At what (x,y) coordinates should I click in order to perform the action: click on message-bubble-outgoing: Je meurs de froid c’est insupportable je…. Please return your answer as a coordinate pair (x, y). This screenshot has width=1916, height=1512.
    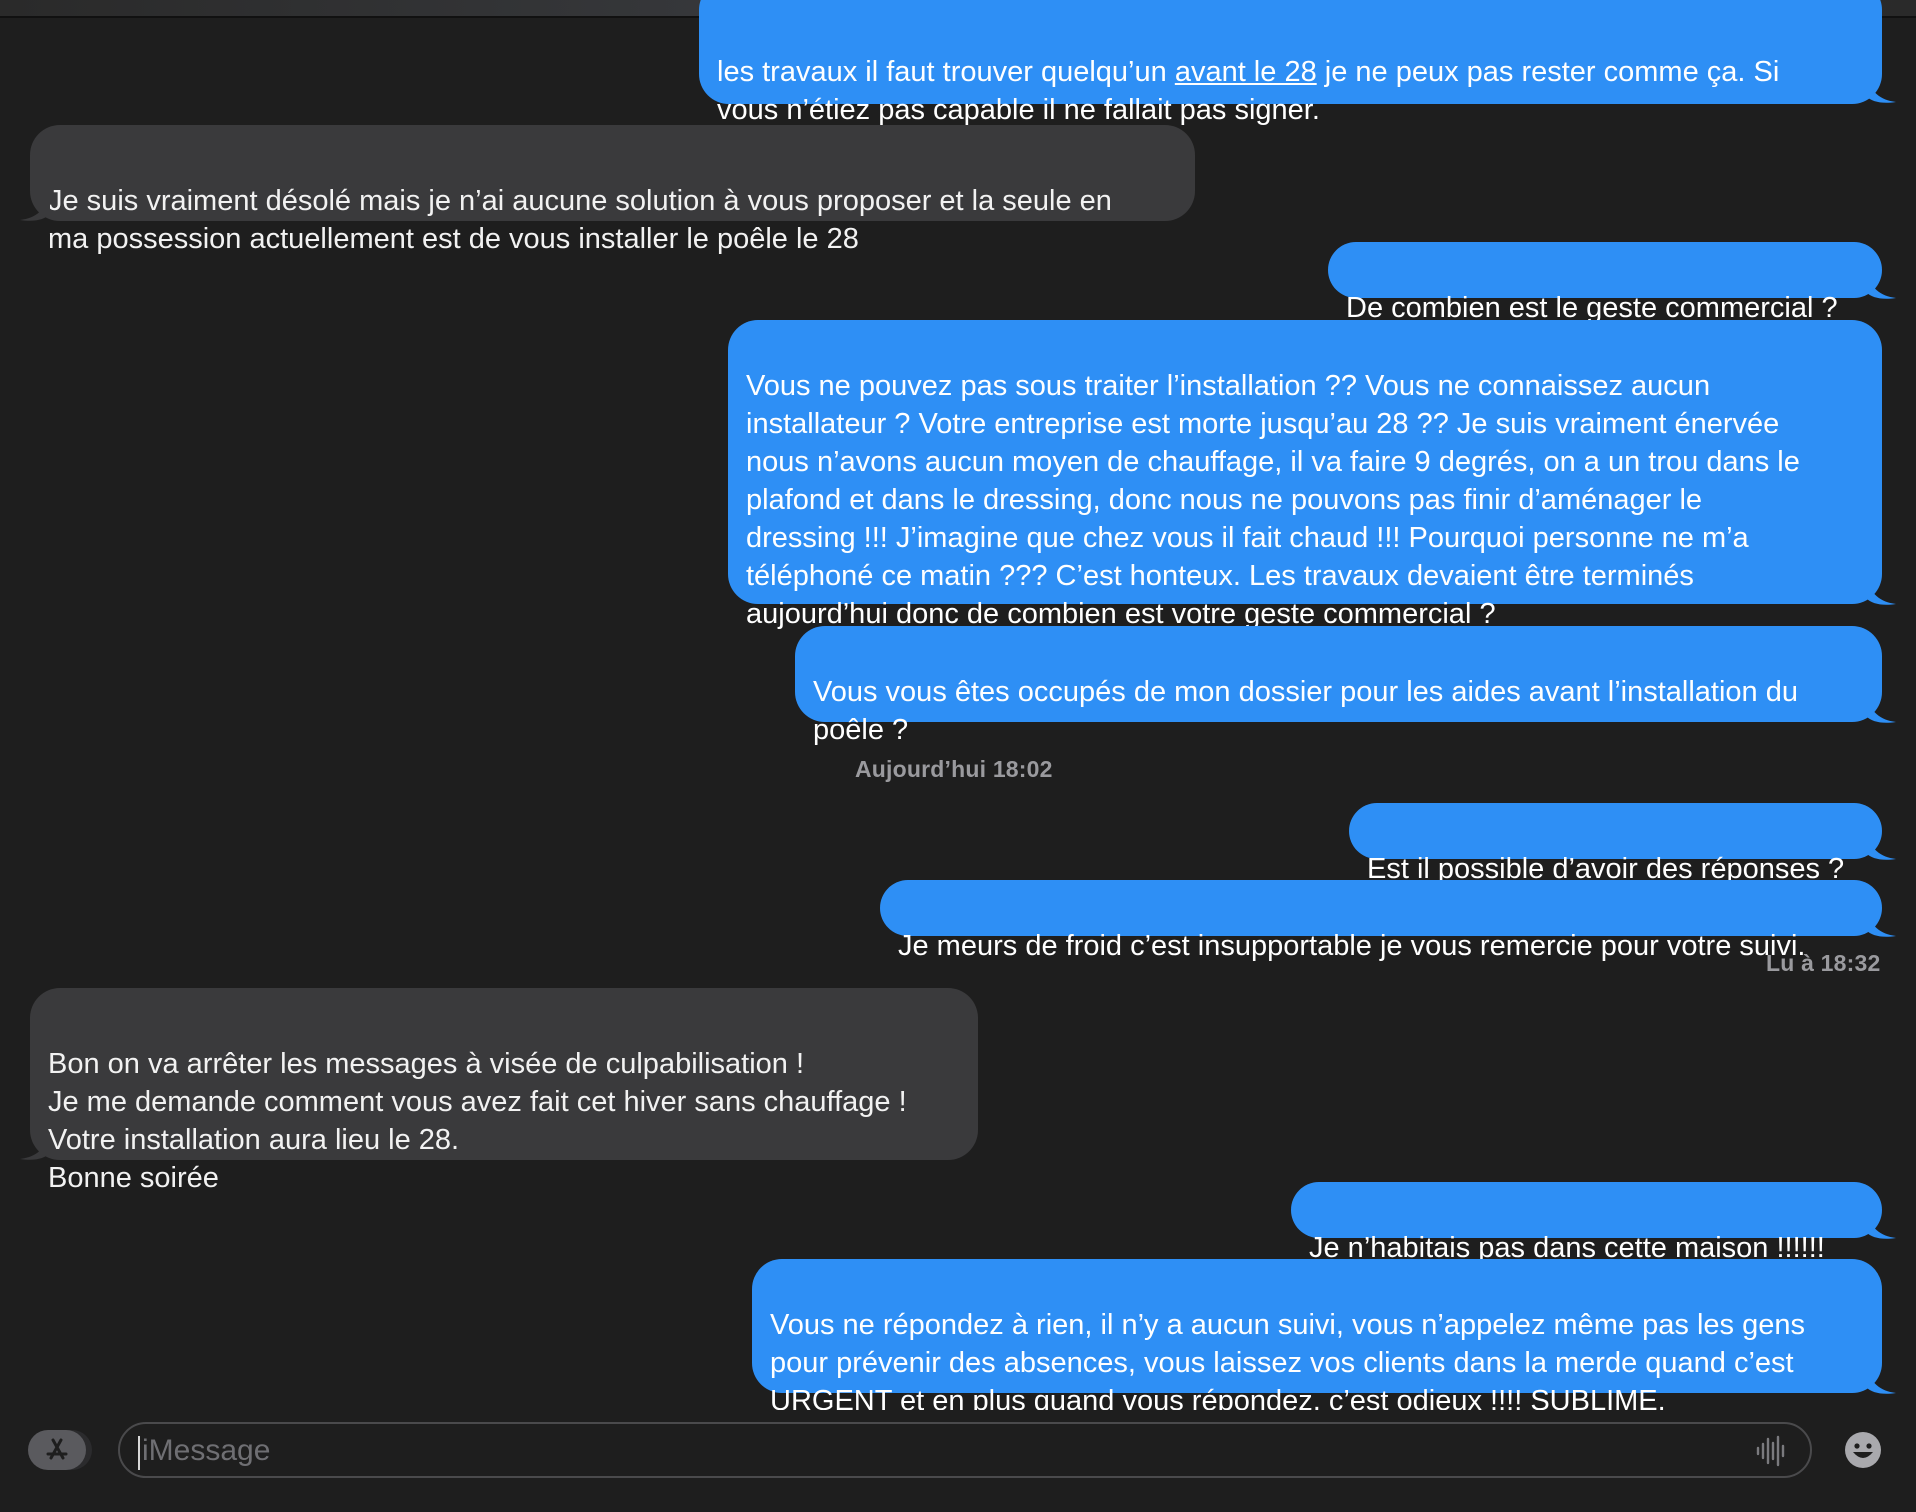
    Looking at the image, I should click on (1381, 921).